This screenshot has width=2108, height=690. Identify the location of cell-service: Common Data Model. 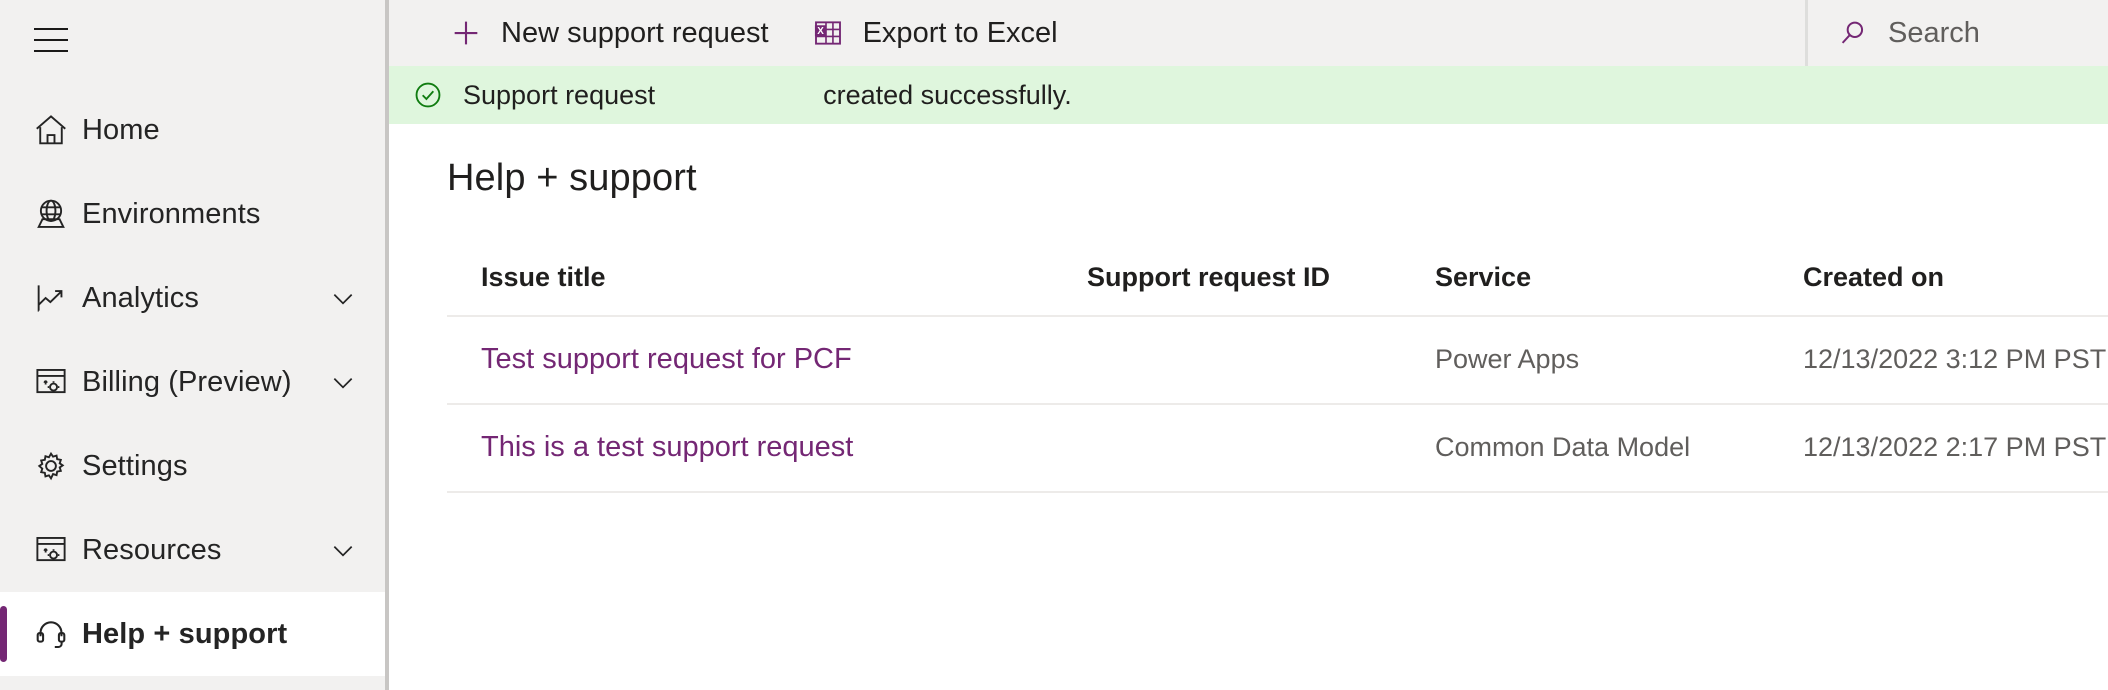
(1619, 448).